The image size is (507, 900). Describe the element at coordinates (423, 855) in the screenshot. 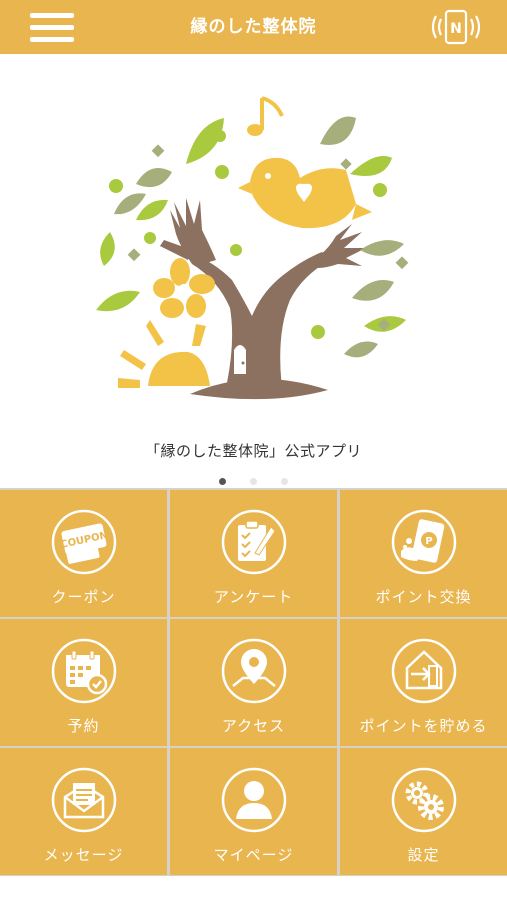

I see `menu-settings-label: 設定` at that location.